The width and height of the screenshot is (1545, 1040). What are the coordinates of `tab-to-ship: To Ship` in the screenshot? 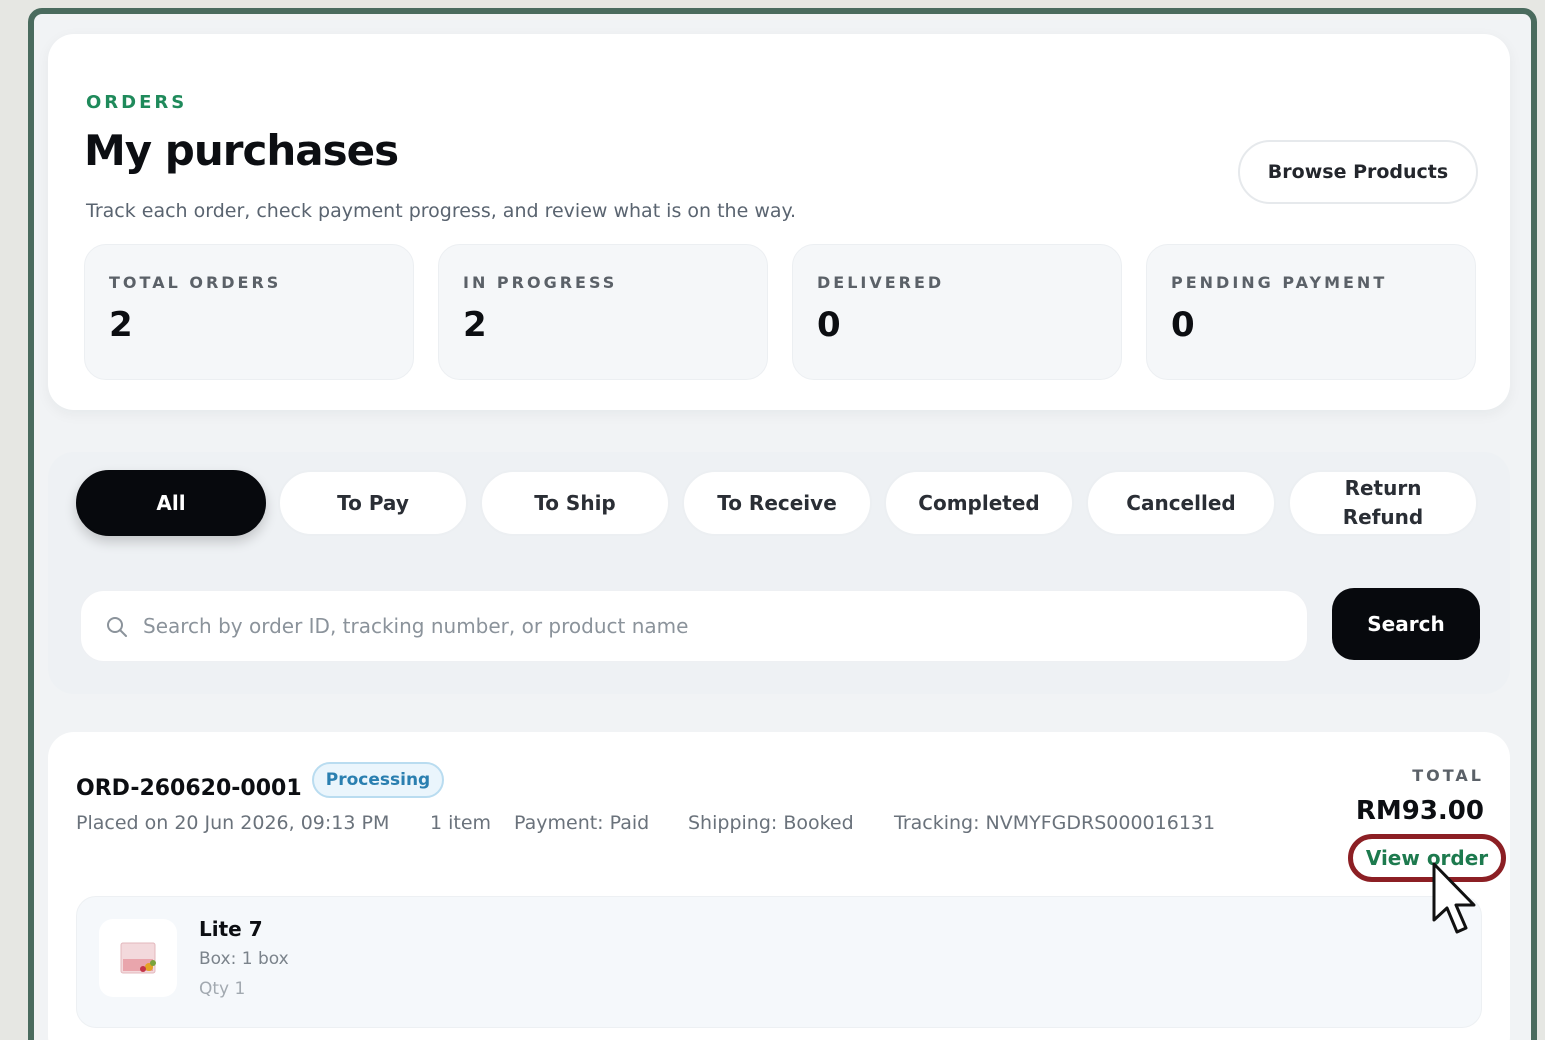 It's located at (575, 503).